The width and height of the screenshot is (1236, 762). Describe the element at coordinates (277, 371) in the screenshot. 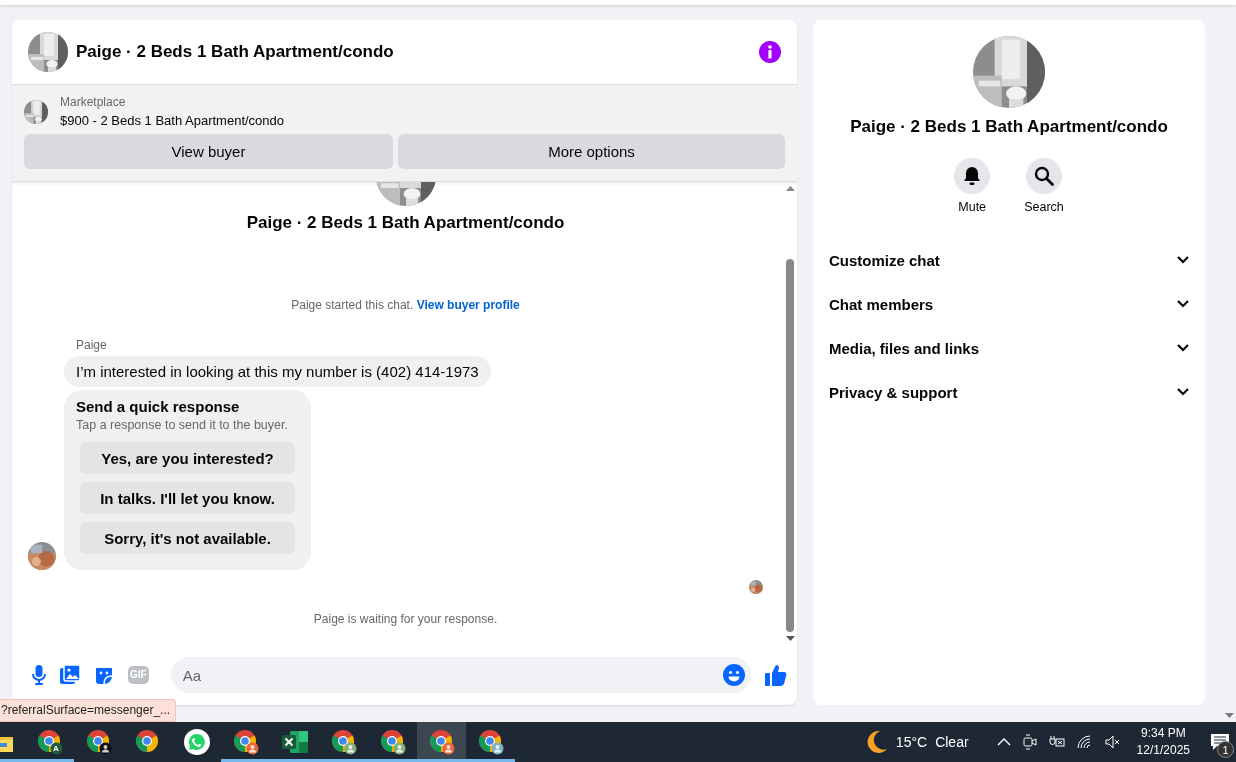

I see `message-bubble: I’m interested in looking at this my number is (402) 414-1973` at that location.